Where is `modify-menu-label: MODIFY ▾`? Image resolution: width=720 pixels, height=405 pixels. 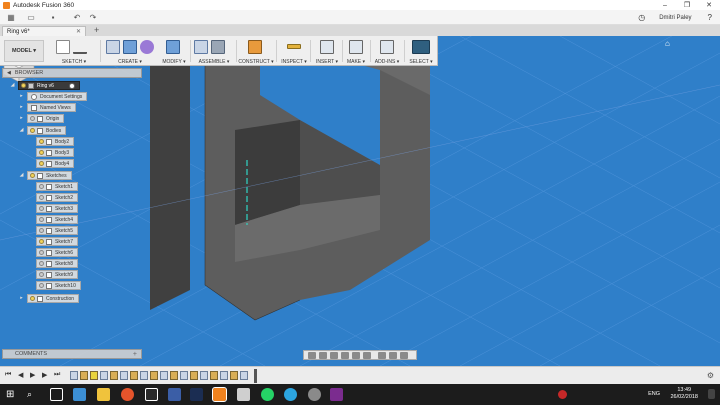
modify-menu-label: MODIFY ▾ is located at coordinates (174, 62).